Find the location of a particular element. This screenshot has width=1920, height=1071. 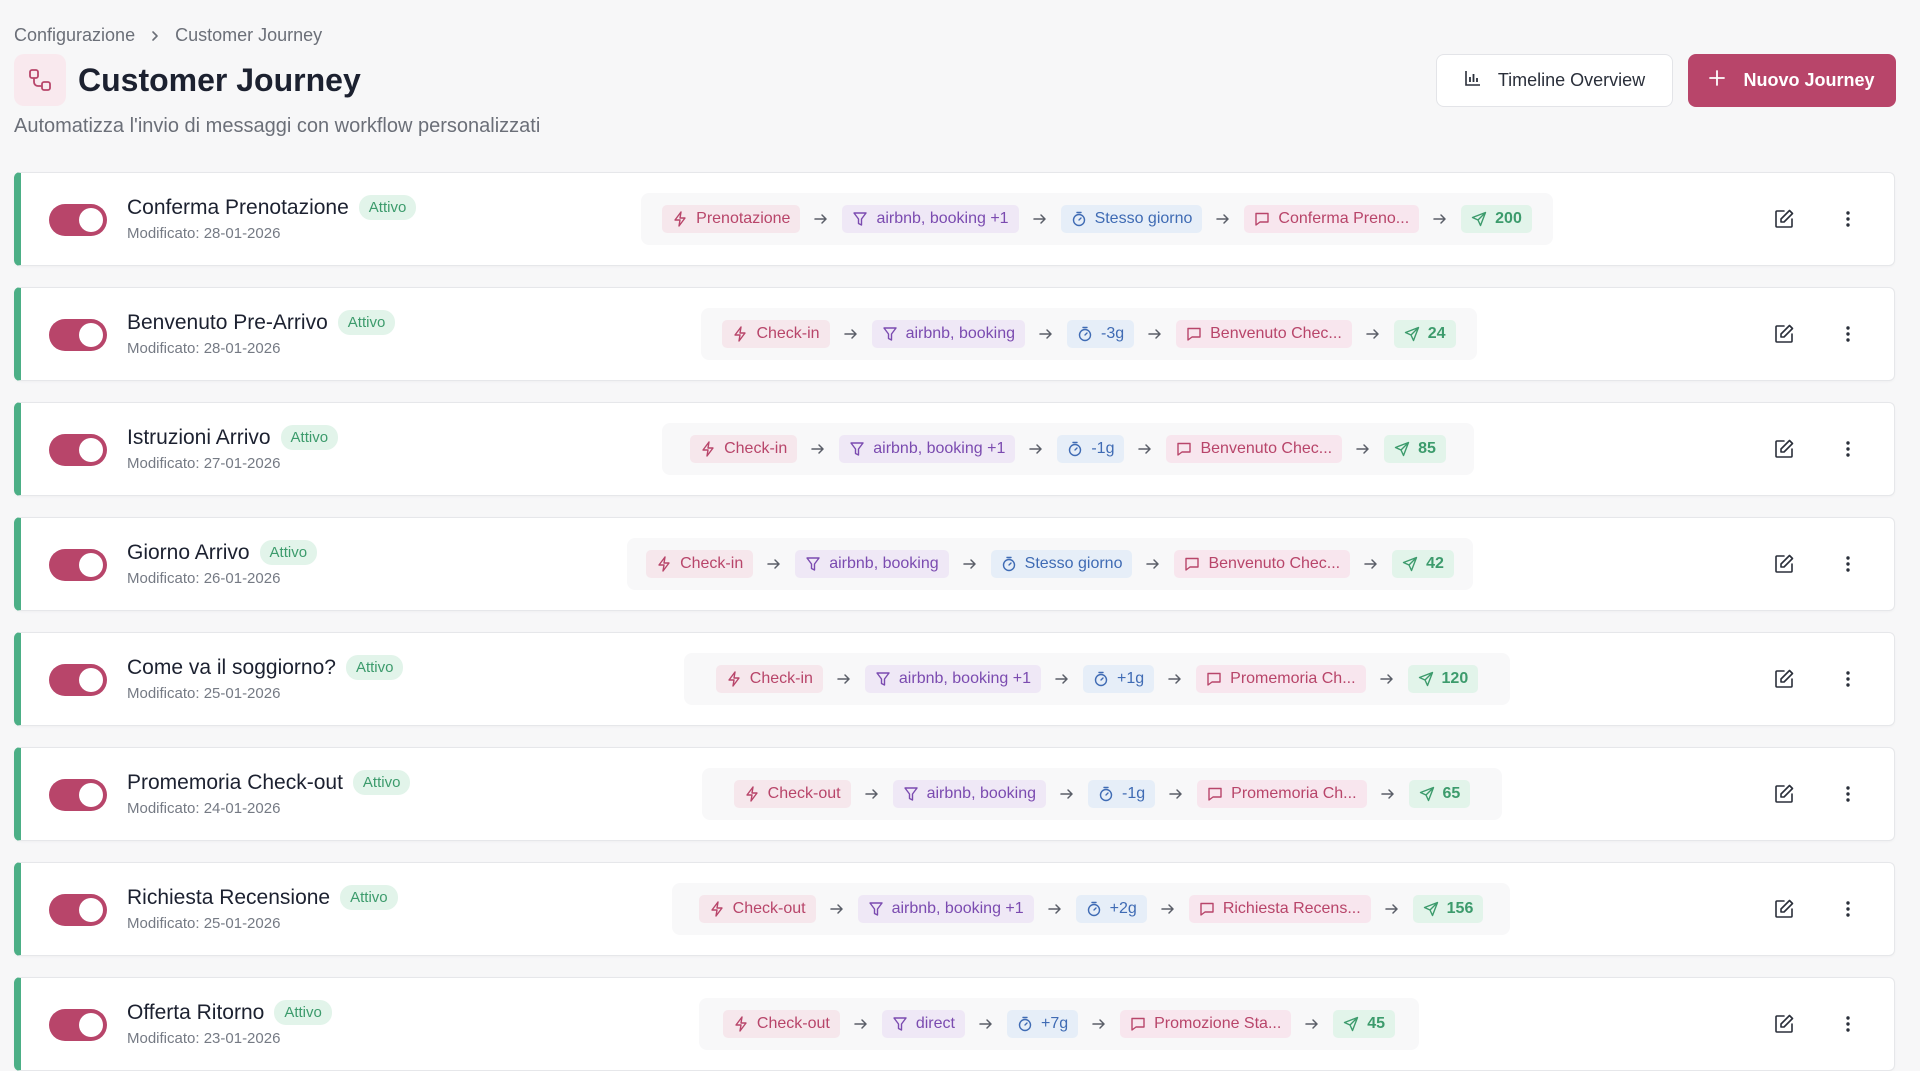

funnel-icon is located at coordinates (857, 449).